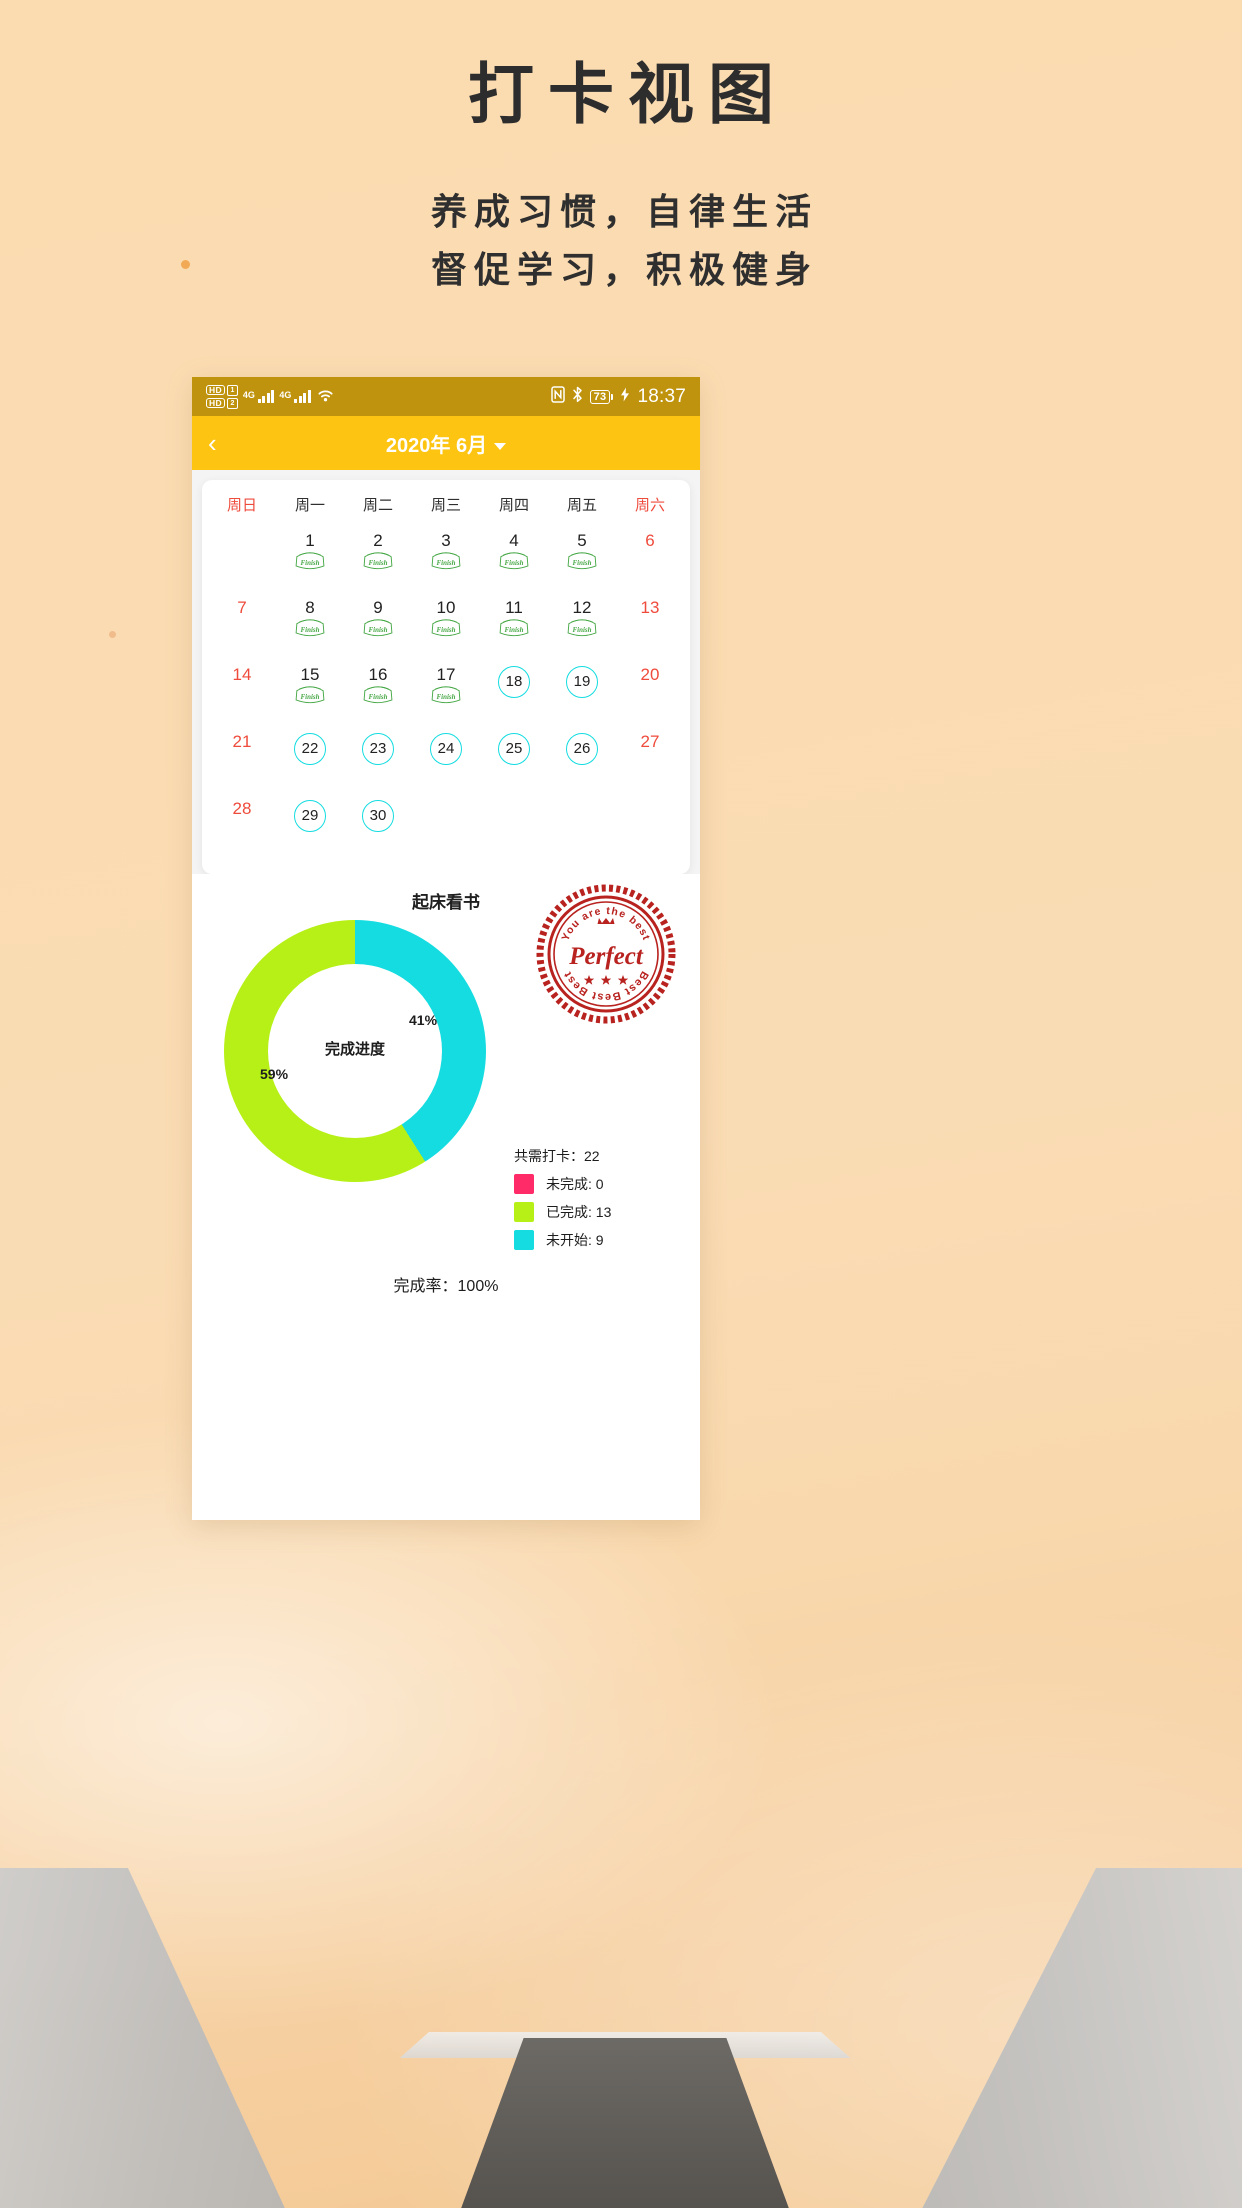  What do you see at coordinates (577, 397) in the screenshot?
I see `bluetooth-icon` at bounding box center [577, 397].